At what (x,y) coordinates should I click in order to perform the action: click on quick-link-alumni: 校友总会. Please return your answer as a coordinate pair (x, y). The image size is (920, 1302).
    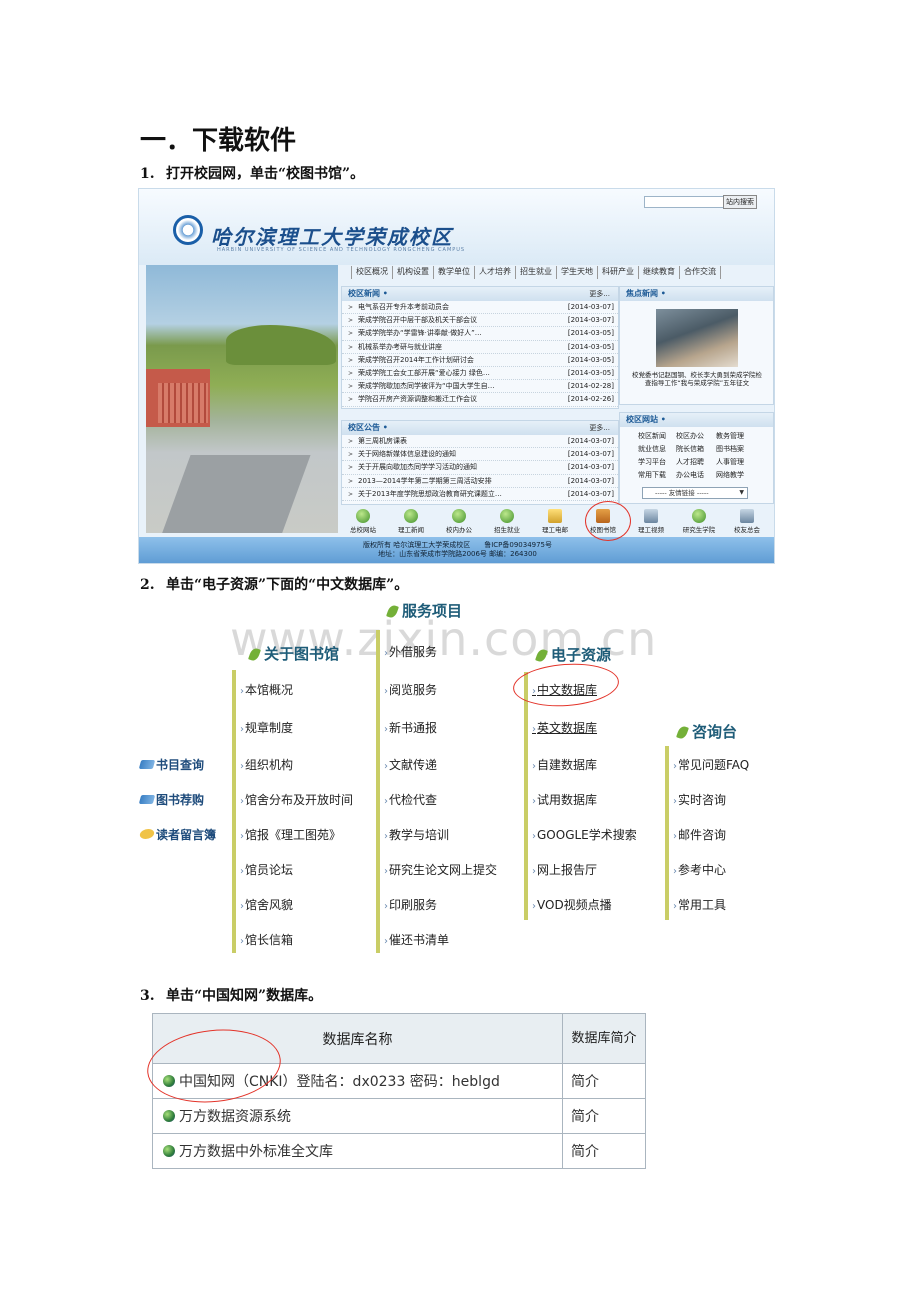
    Looking at the image, I should click on (747, 522).